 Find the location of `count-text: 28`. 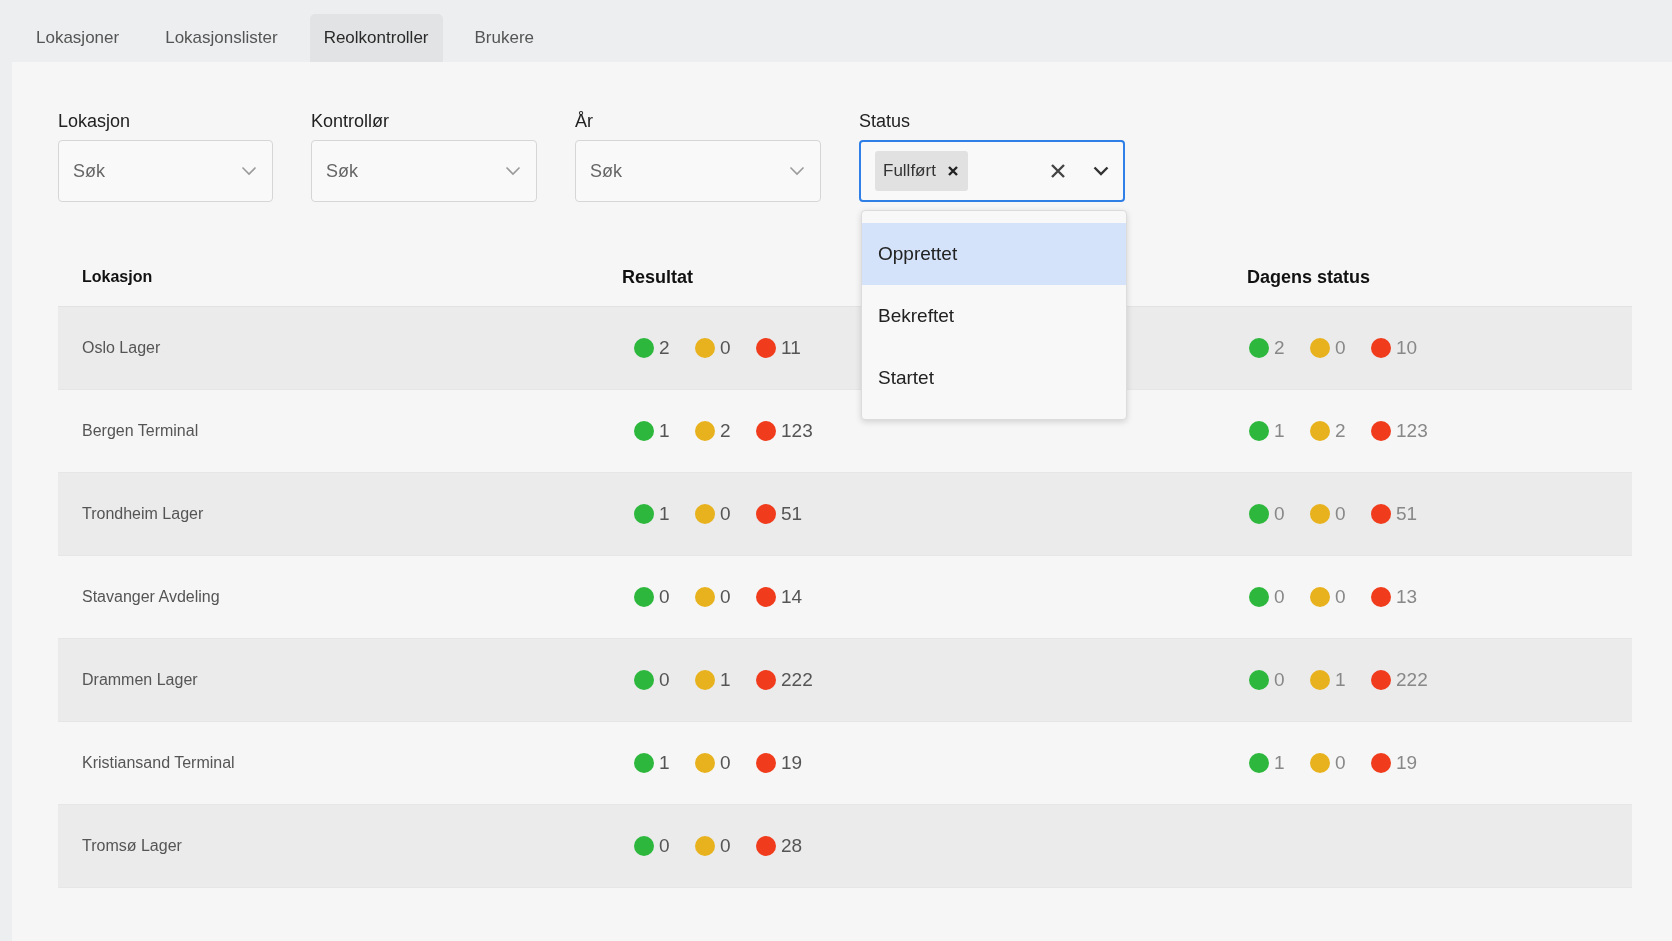

count-text: 28 is located at coordinates (792, 846).